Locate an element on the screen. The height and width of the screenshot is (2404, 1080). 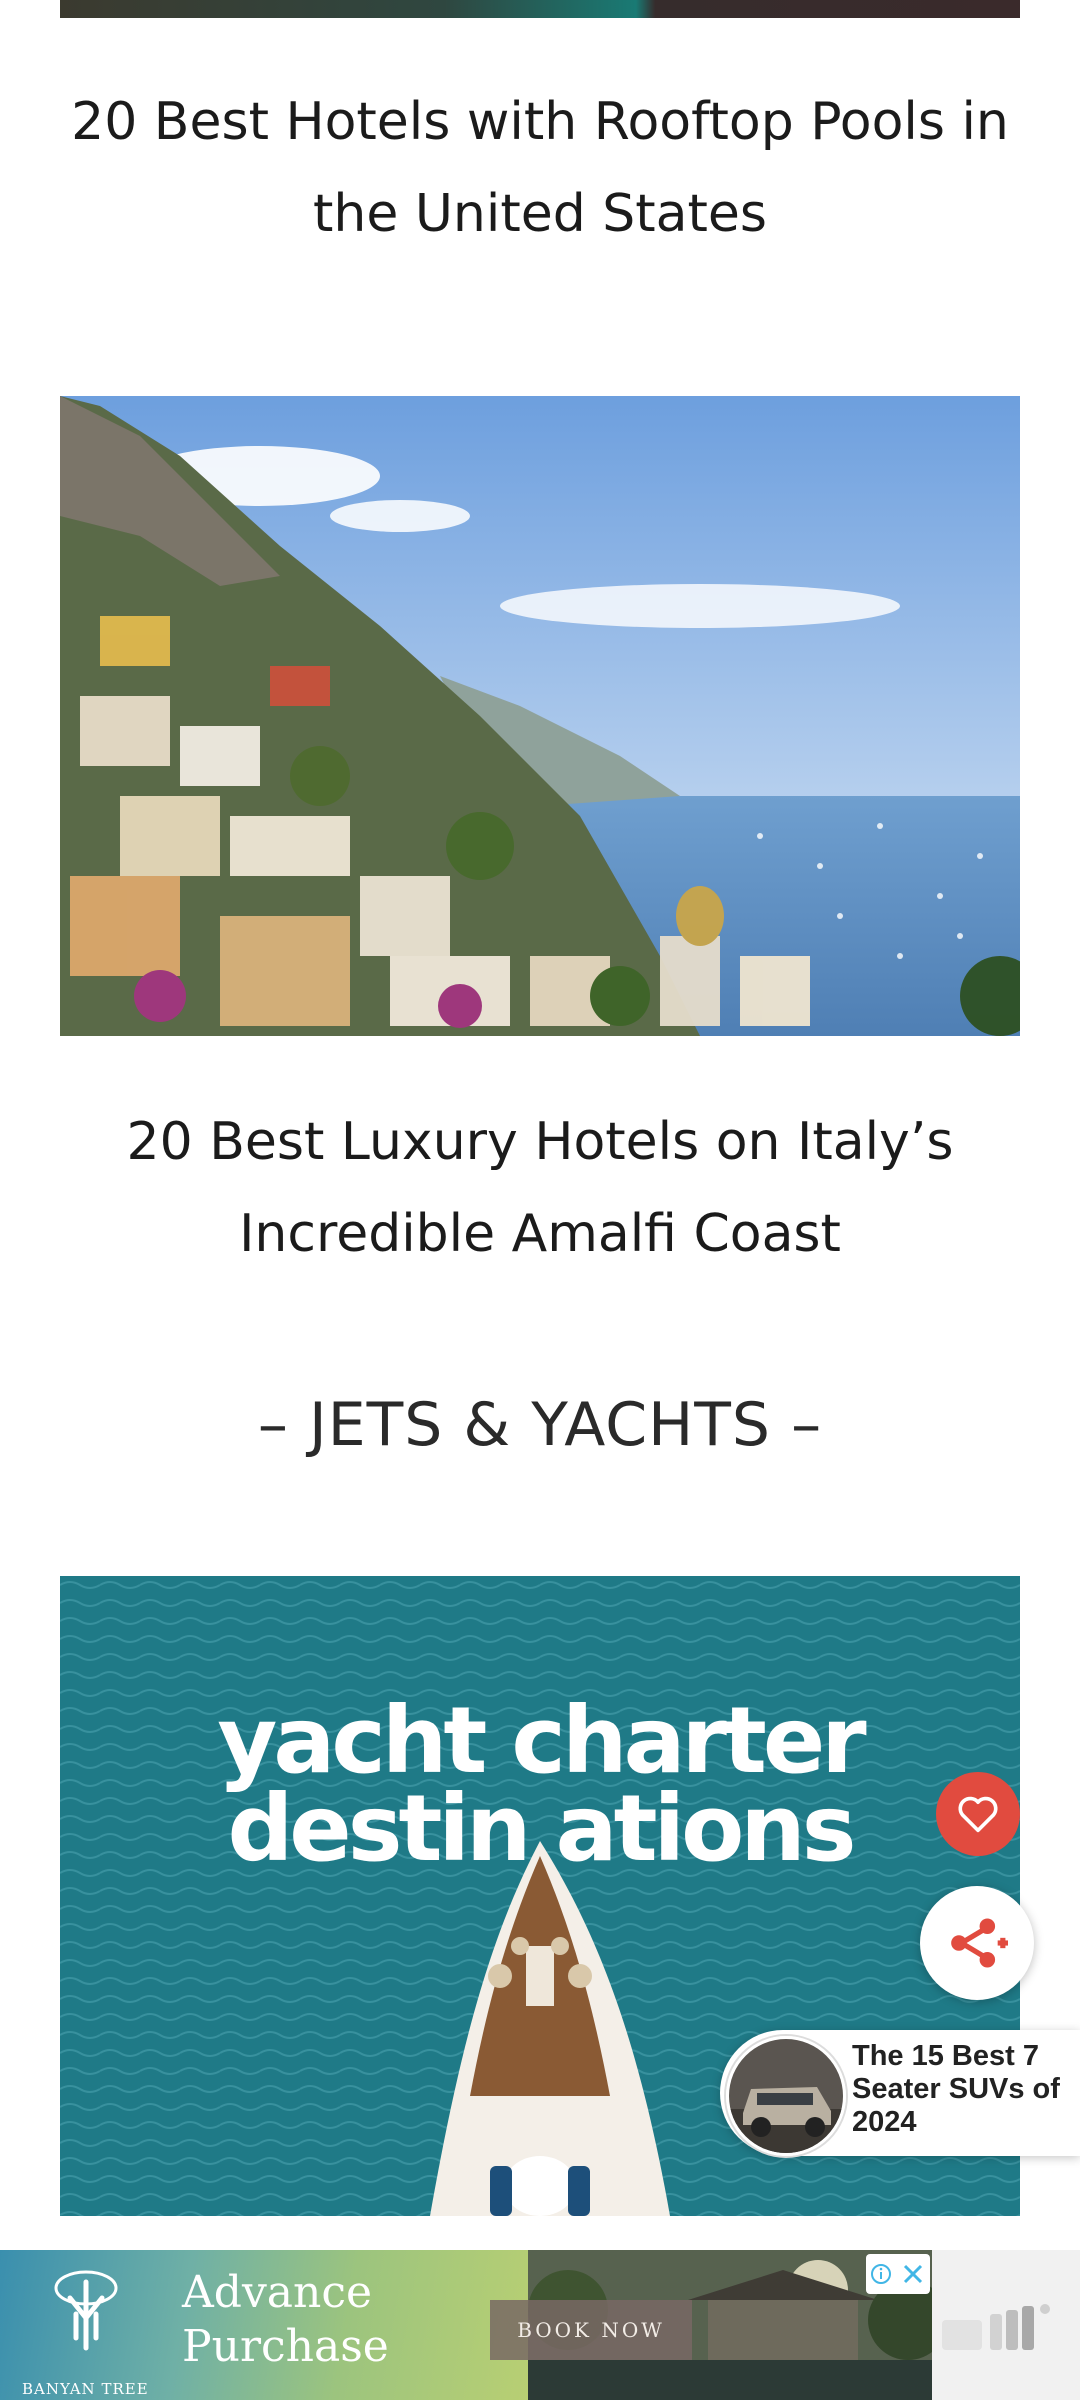
yacht-image-text-line1: yacht charter is located at coordinates (541, 1740).